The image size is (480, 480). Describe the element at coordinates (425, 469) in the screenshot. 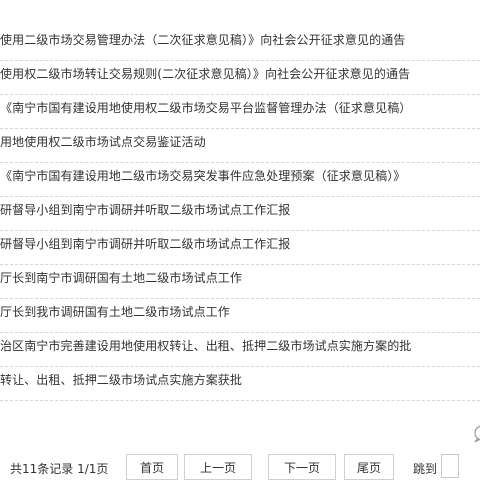

I see `jump-label: 跳到` at that location.